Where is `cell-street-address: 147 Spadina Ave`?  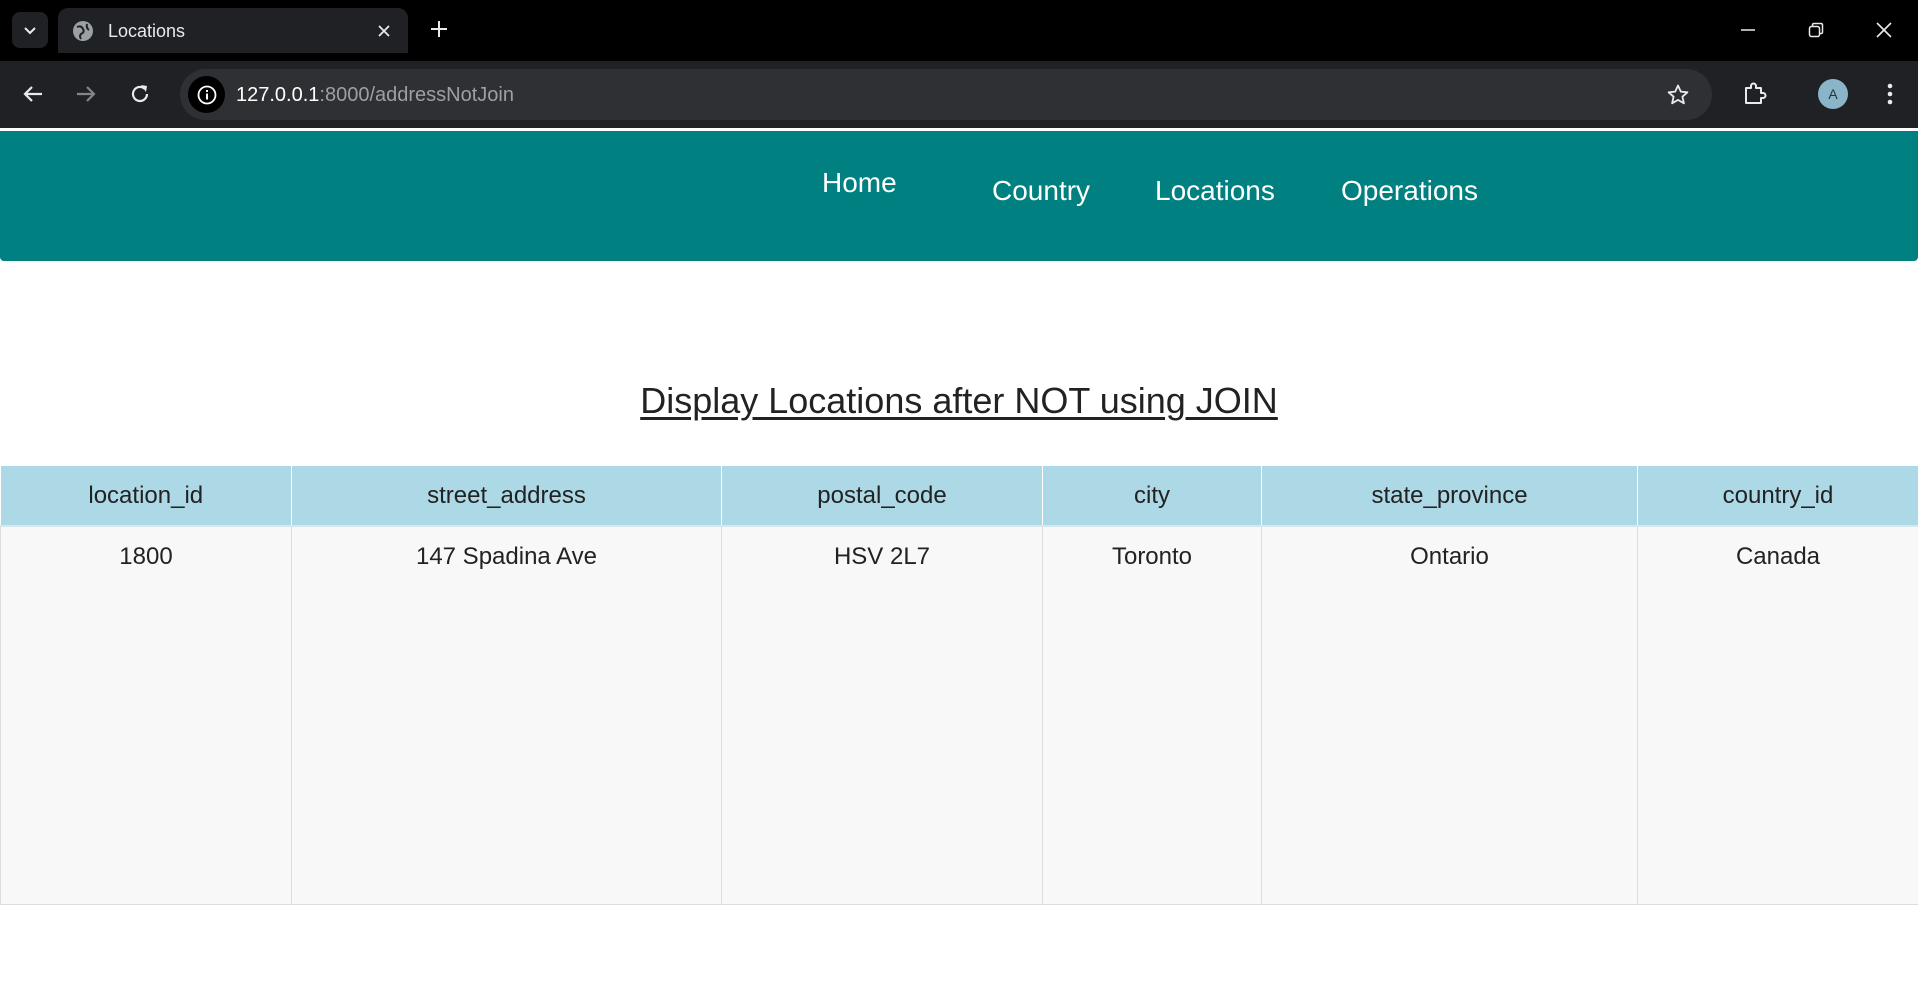 cell-street-address: 147 Spadina Ave is located at coordinates (506, 715).